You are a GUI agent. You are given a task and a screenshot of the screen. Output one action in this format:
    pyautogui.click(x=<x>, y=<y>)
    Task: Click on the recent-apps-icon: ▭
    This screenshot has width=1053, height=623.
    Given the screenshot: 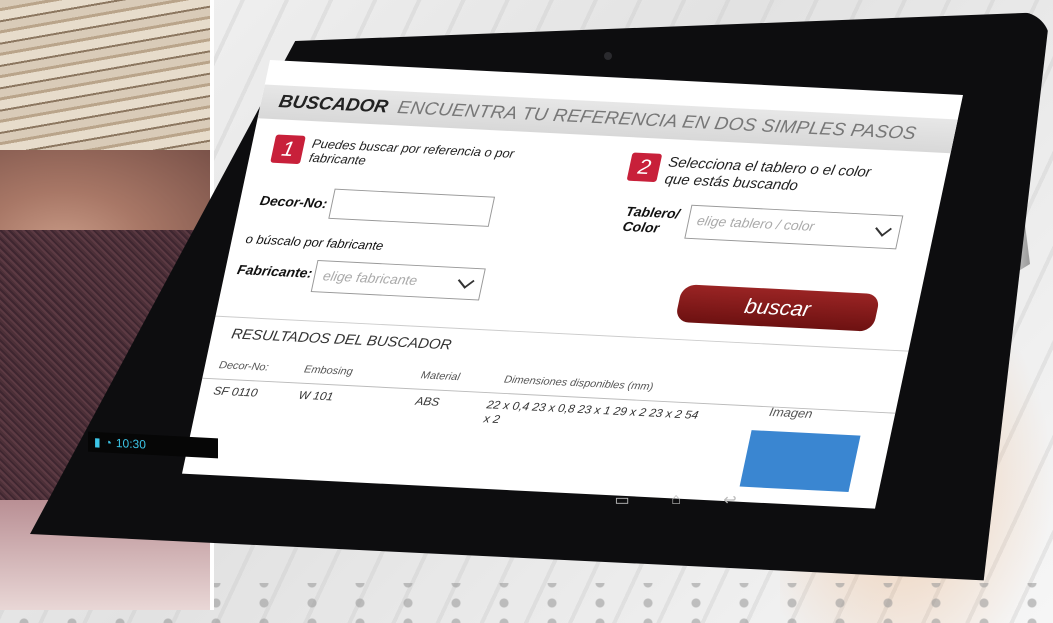 What is the action you would take?
    pyautogui.click(x=622, y=500)
    